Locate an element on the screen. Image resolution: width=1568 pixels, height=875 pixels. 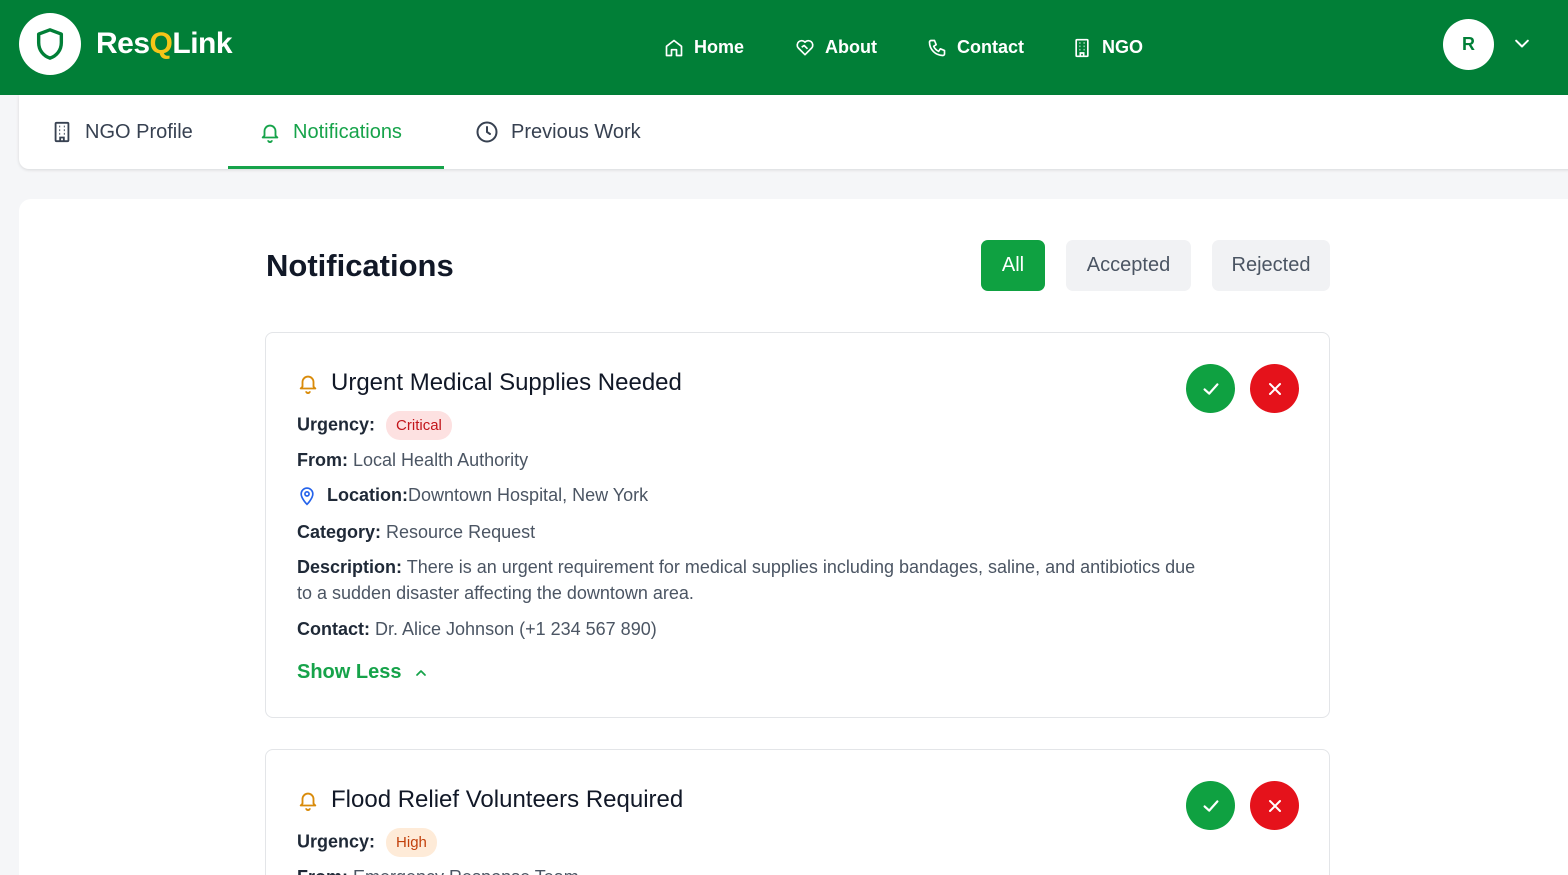
notification-title-text: Flood Relief Volunteers Required is located at coordinates (507, 799).